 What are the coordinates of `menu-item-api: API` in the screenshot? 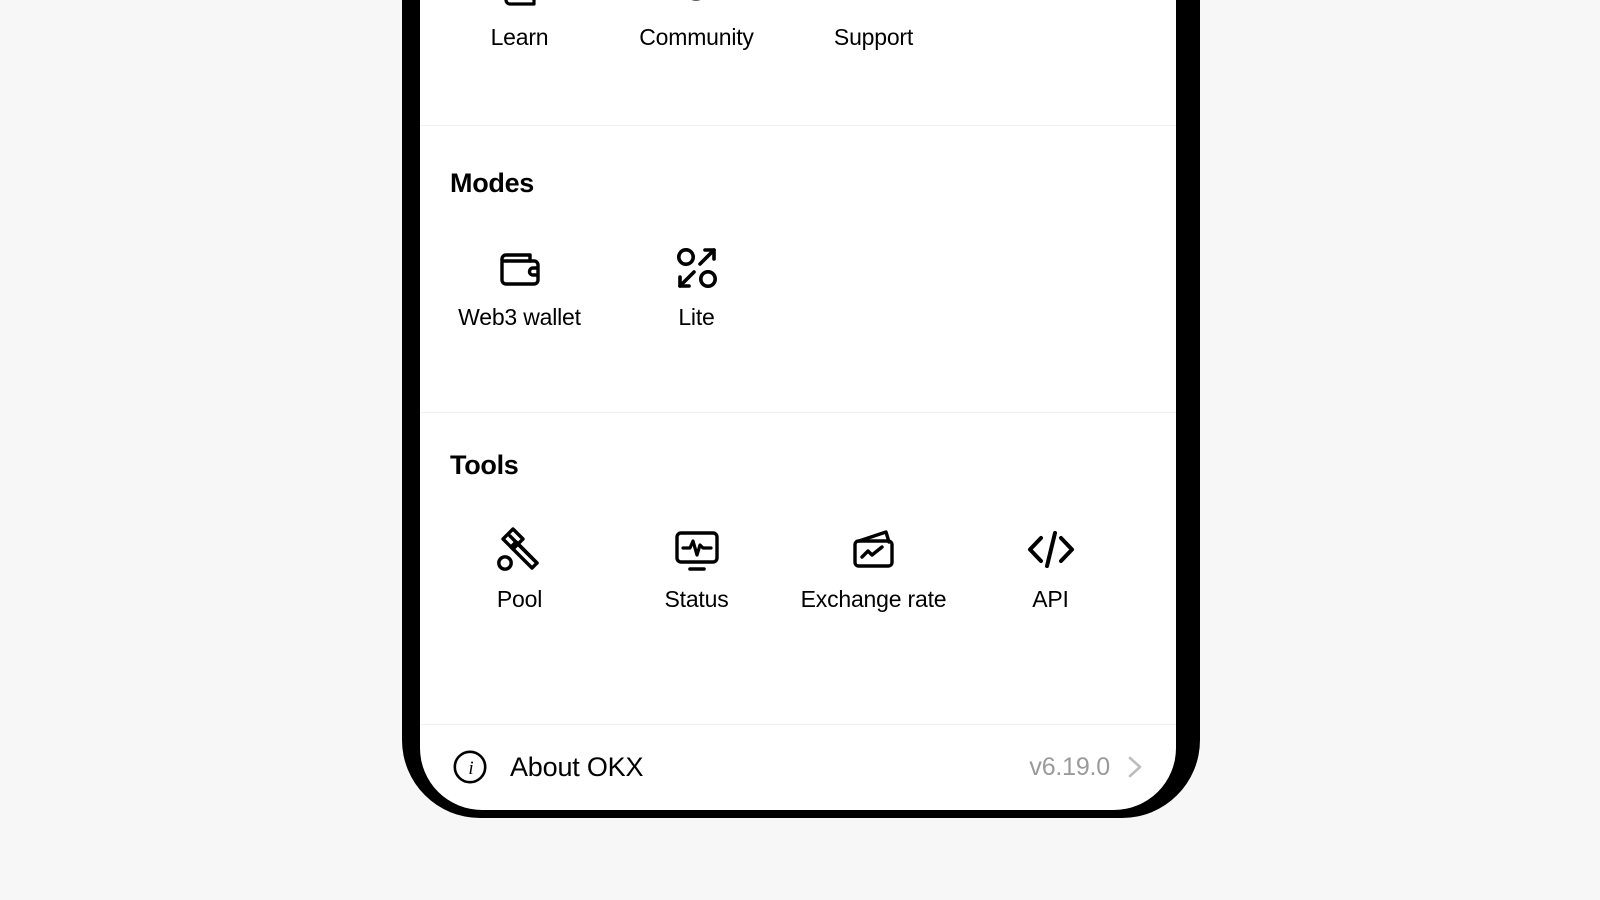 It's located at (1050, 566).